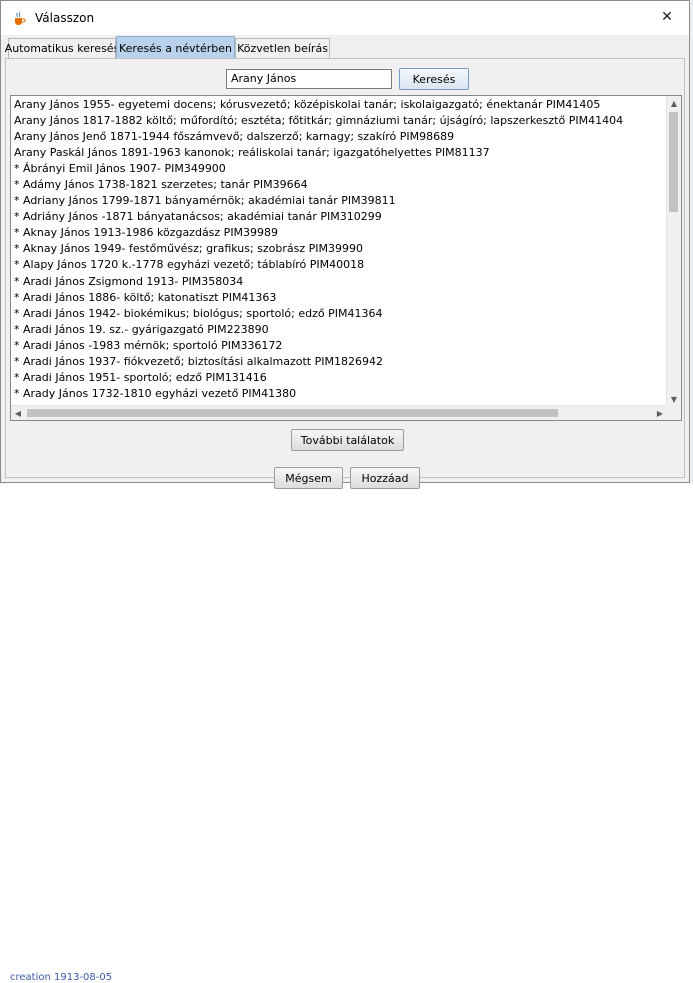  Describe the element at coordinates (674, 103) in the screenshot. I see `scroll-up-icon: ▲` at that location.